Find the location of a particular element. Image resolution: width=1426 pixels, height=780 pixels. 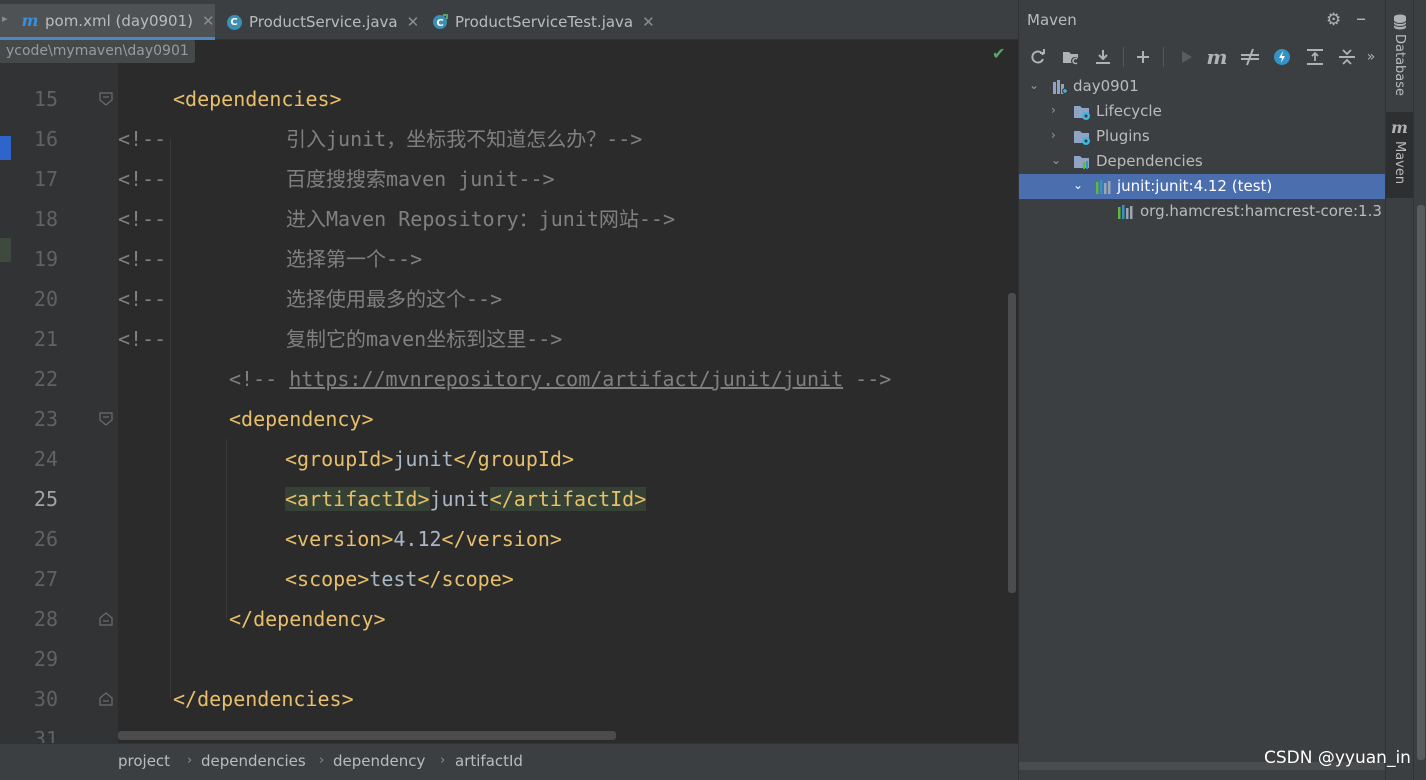

right-tool-strip: Database m Maven is located at coordinates (1399, 390).